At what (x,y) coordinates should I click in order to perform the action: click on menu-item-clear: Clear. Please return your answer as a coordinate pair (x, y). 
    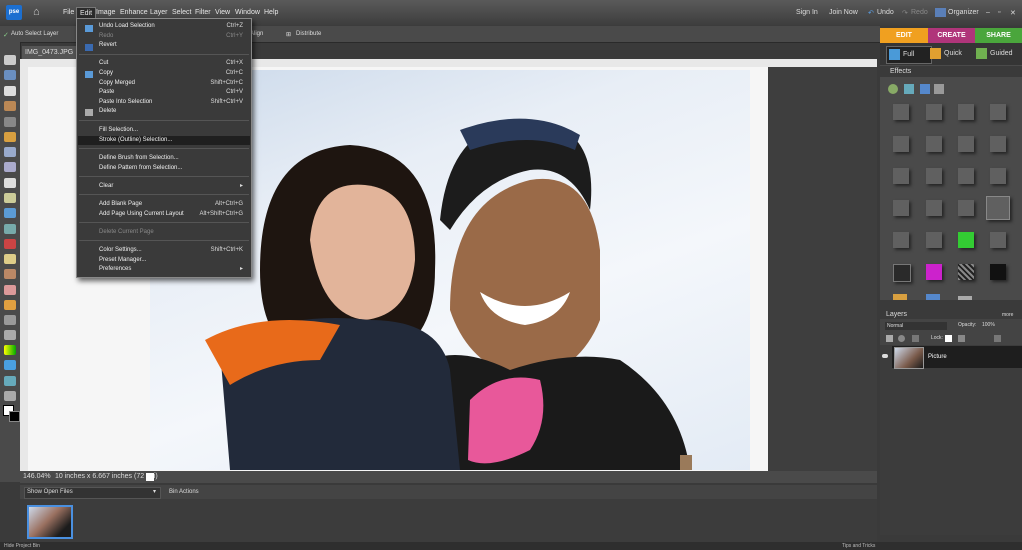
    Looking at the image, I should click on (106, 186).